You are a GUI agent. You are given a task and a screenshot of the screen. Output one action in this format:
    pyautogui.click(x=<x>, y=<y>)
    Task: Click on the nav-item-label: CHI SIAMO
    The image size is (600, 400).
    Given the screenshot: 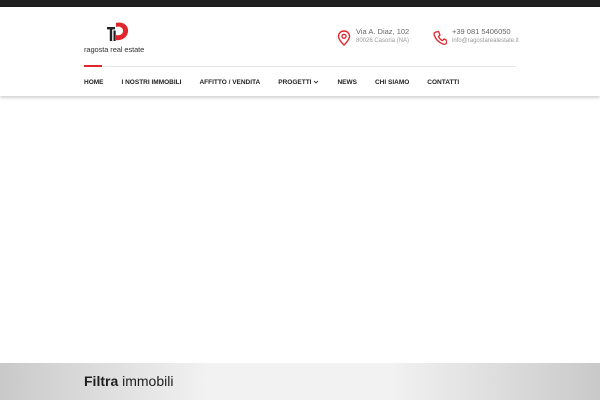 What is the action you would take?
    pyautogui.click(x=392, y=82)
    